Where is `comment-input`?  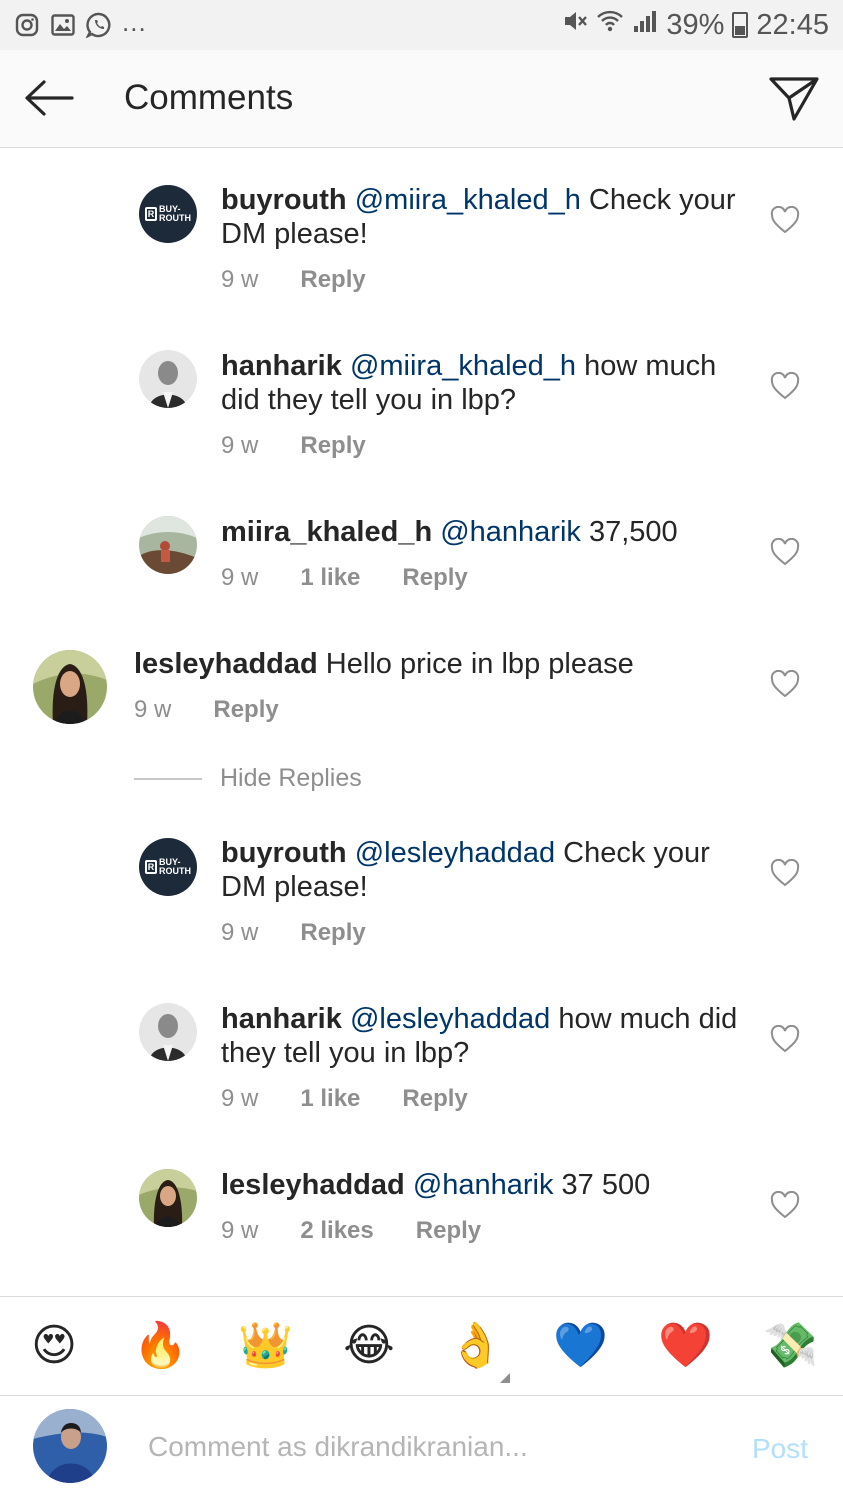 comment-input is located at coordinates (438, 1447).